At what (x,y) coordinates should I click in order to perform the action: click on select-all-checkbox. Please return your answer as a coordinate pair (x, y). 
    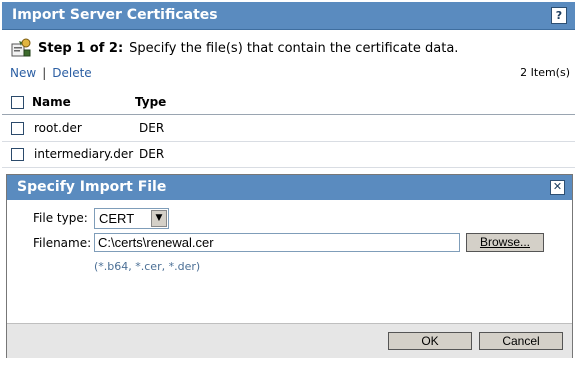
    Looking at the image, I should click on (17, 102).